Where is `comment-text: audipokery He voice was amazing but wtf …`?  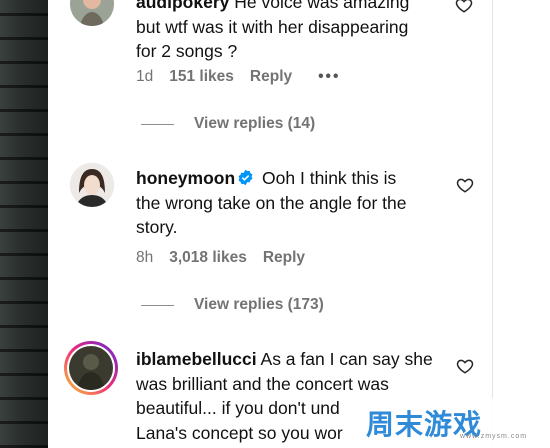 comment-text: audipokery He voice was amazing but wtf … is located at coordinates (301, 32).